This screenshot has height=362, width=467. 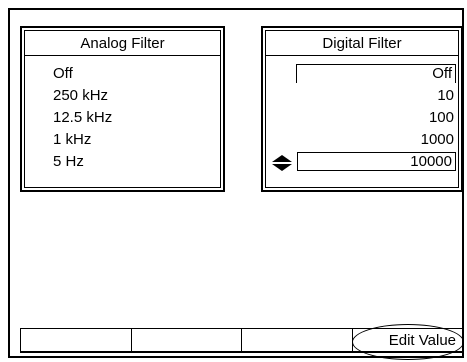 I want to click on edit-value-button: Edit Value, so click(x=407, y=340).